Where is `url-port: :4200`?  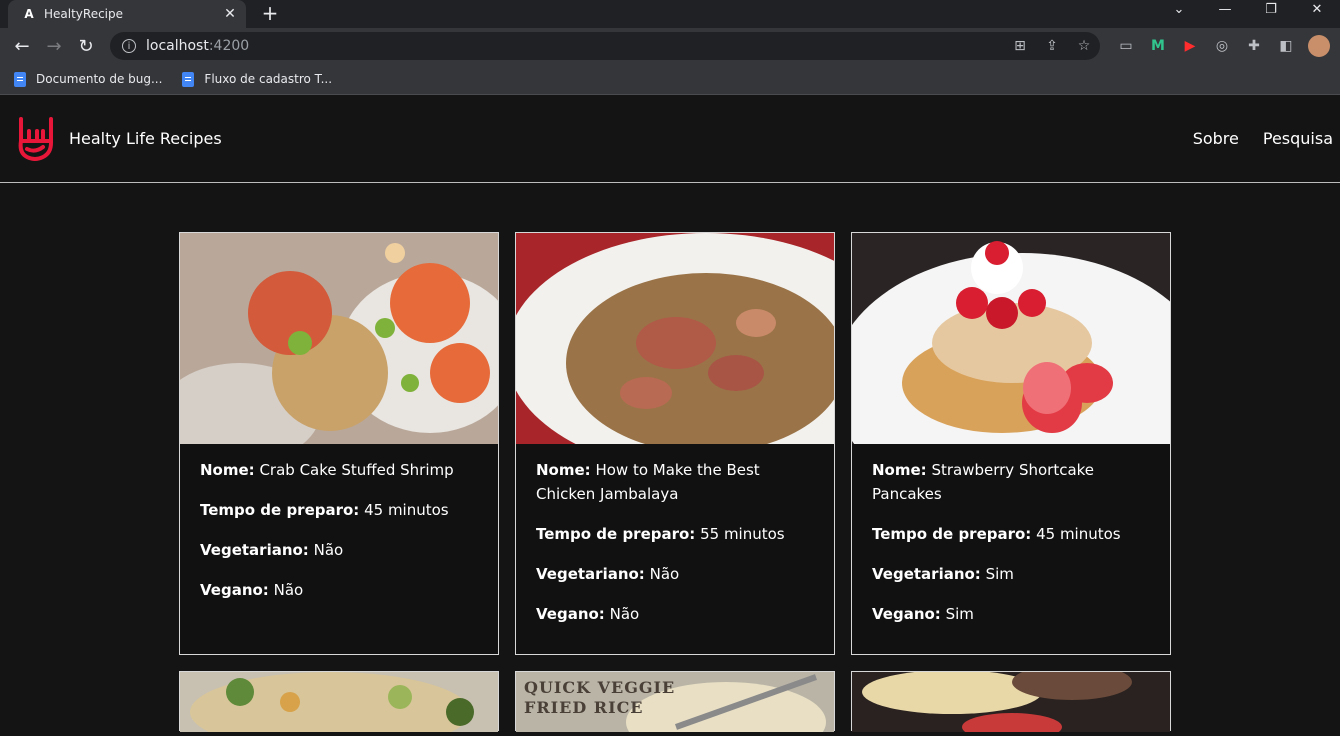 url-port: :4200 is located at coordinates (229, 46).